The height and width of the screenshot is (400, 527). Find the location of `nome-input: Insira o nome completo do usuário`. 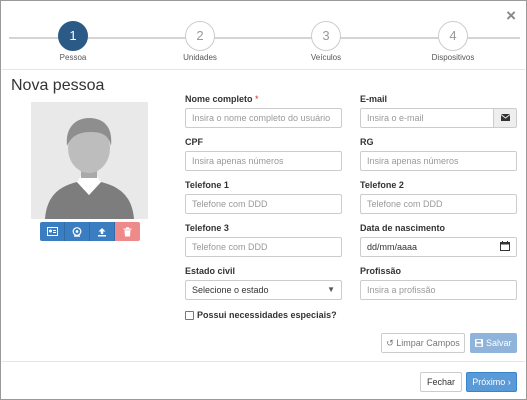

nome-input: Insira o nome completo do usuário is located at coordinates (263, 118).